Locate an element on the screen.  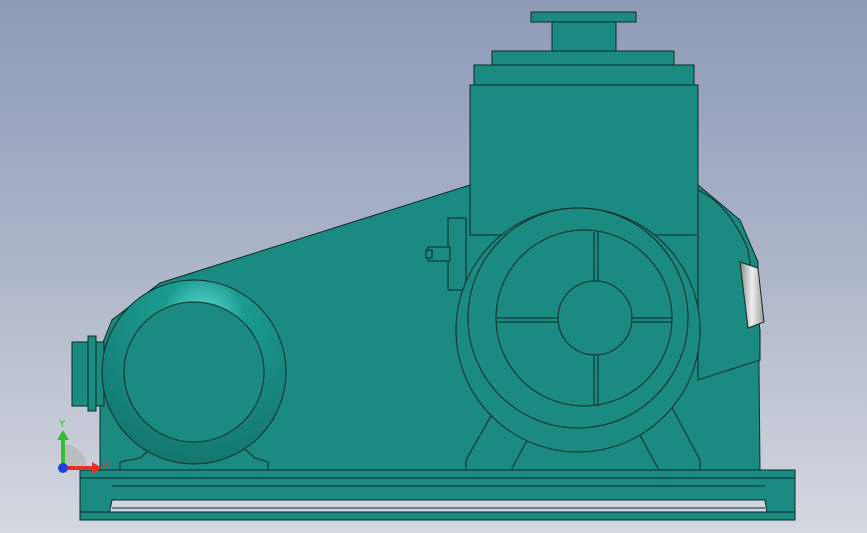
outlet-flange-base is located at coordinates (583, 58).